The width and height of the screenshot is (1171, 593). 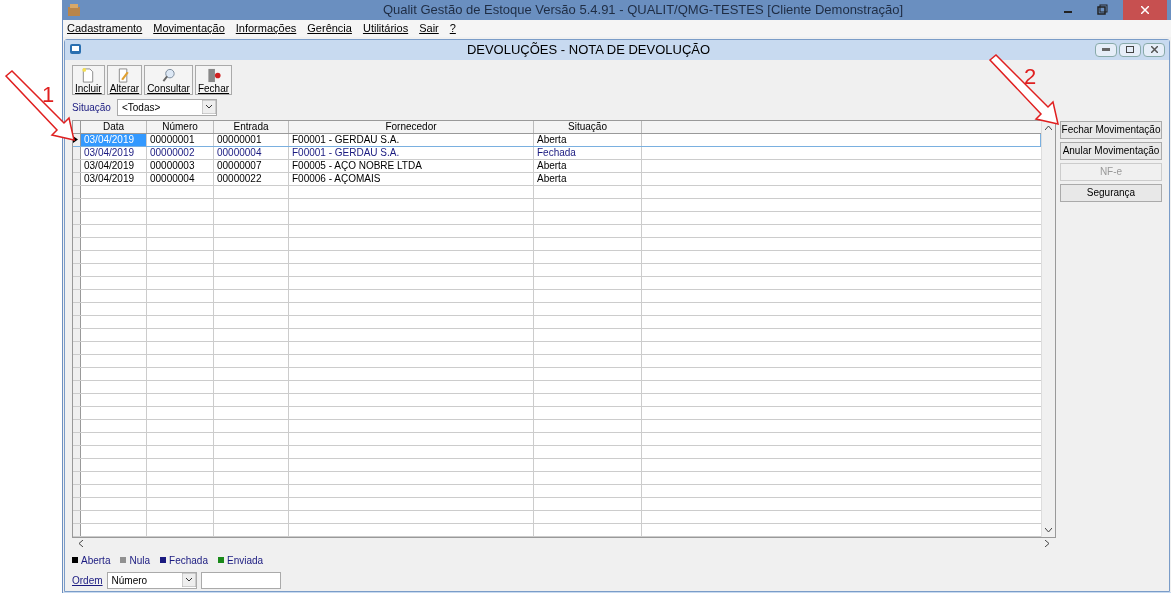 I want to click on table-cell: Fechada, so click(x=588, y=152).